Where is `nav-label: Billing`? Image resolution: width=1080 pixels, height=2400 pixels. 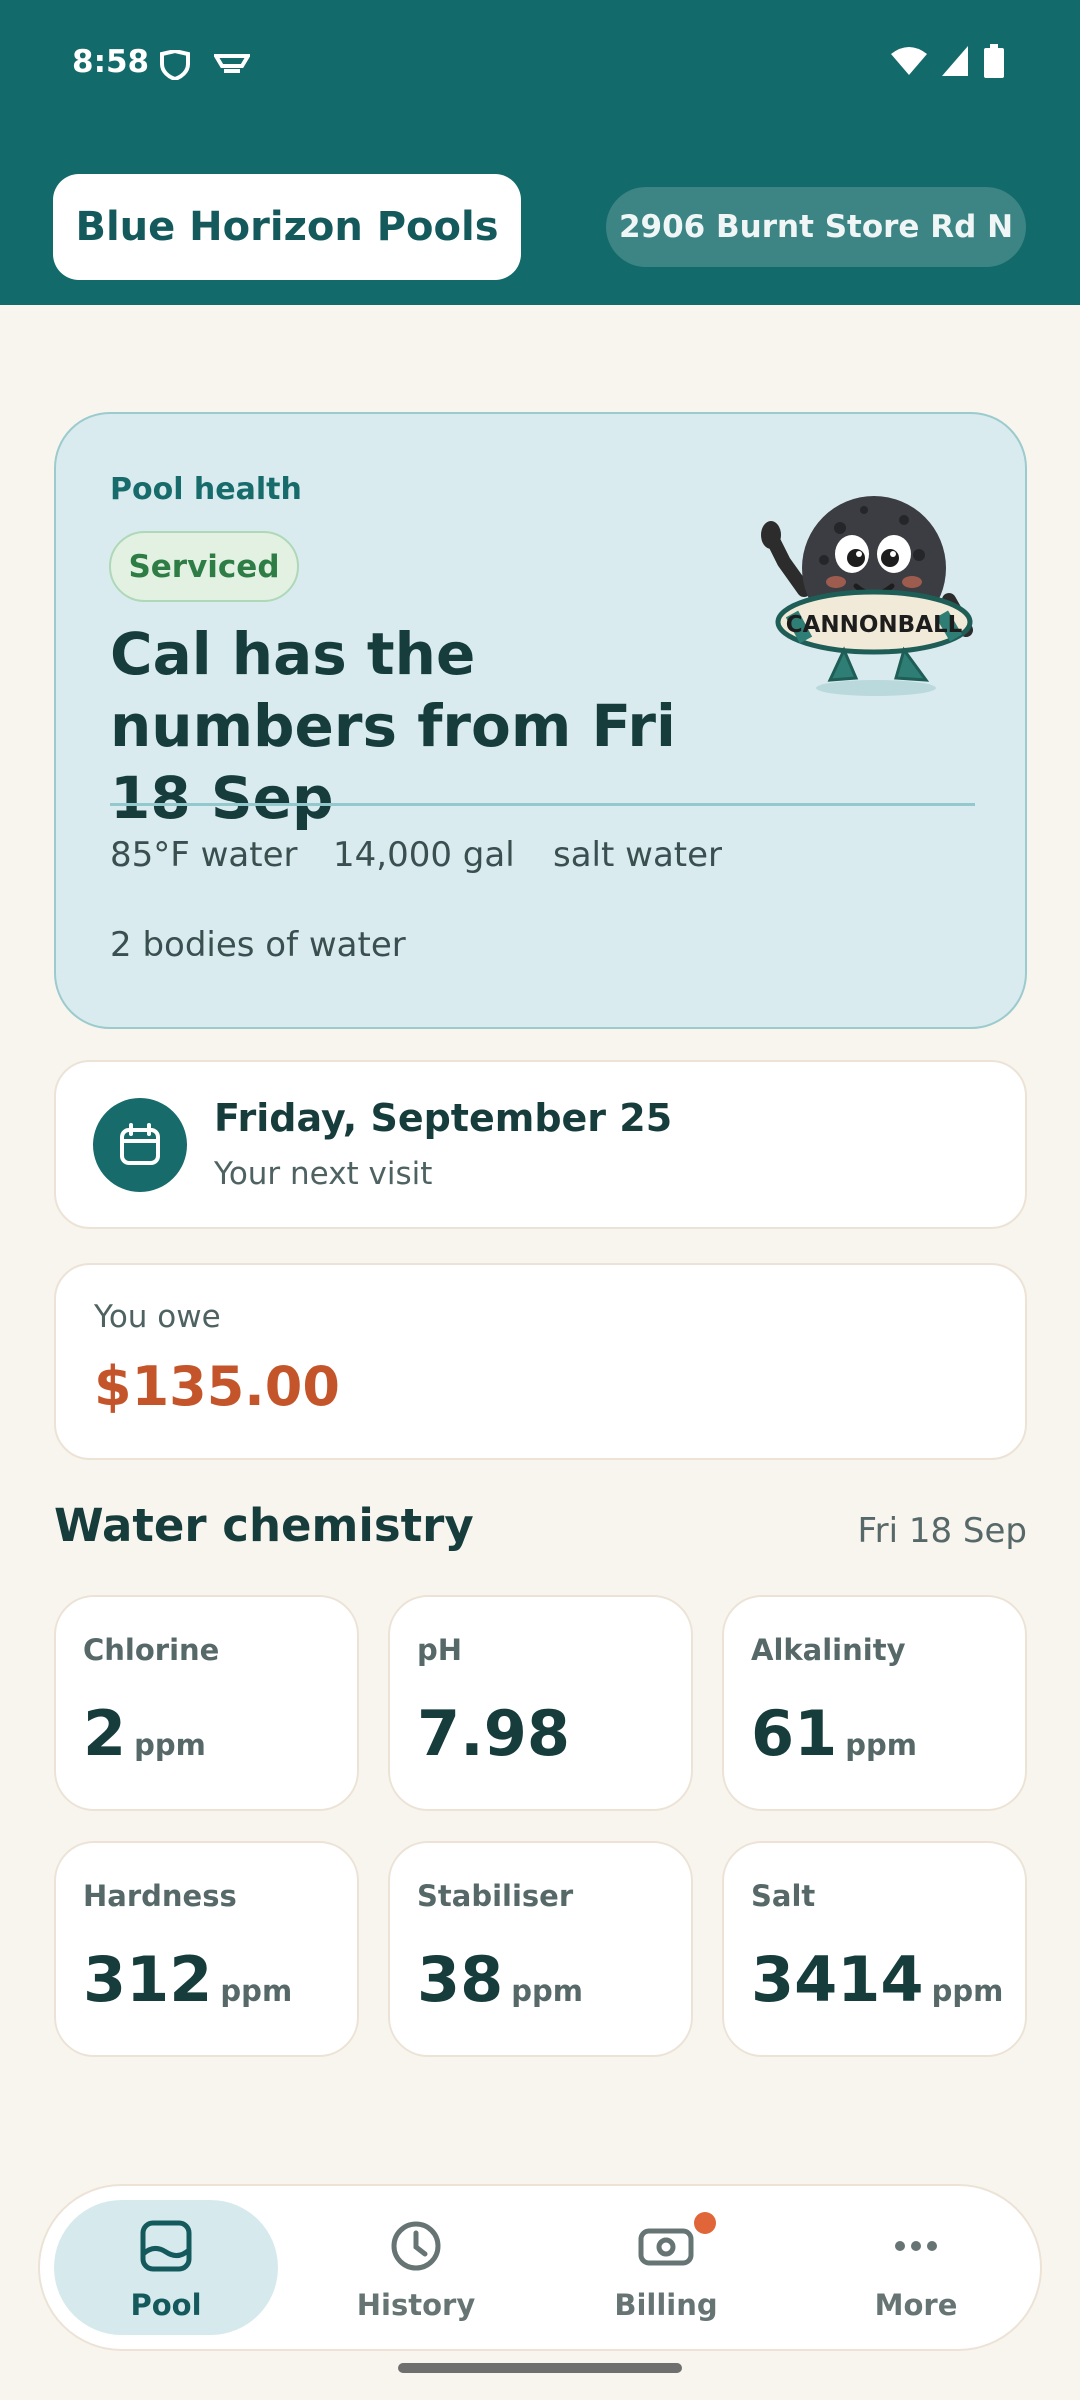
nav-label: Billing is located at coordinates (666, 2305).